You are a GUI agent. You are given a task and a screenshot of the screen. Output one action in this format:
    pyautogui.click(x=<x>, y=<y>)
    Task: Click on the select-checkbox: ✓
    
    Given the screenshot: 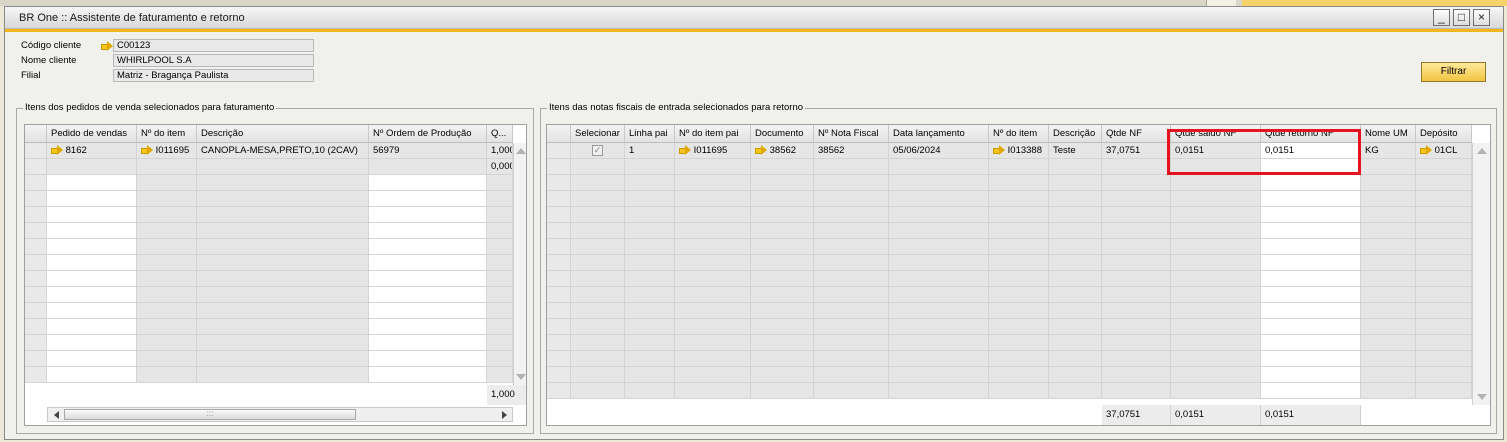 What is the action you would take?
    pyautogui.click(x=597, y=150)
    